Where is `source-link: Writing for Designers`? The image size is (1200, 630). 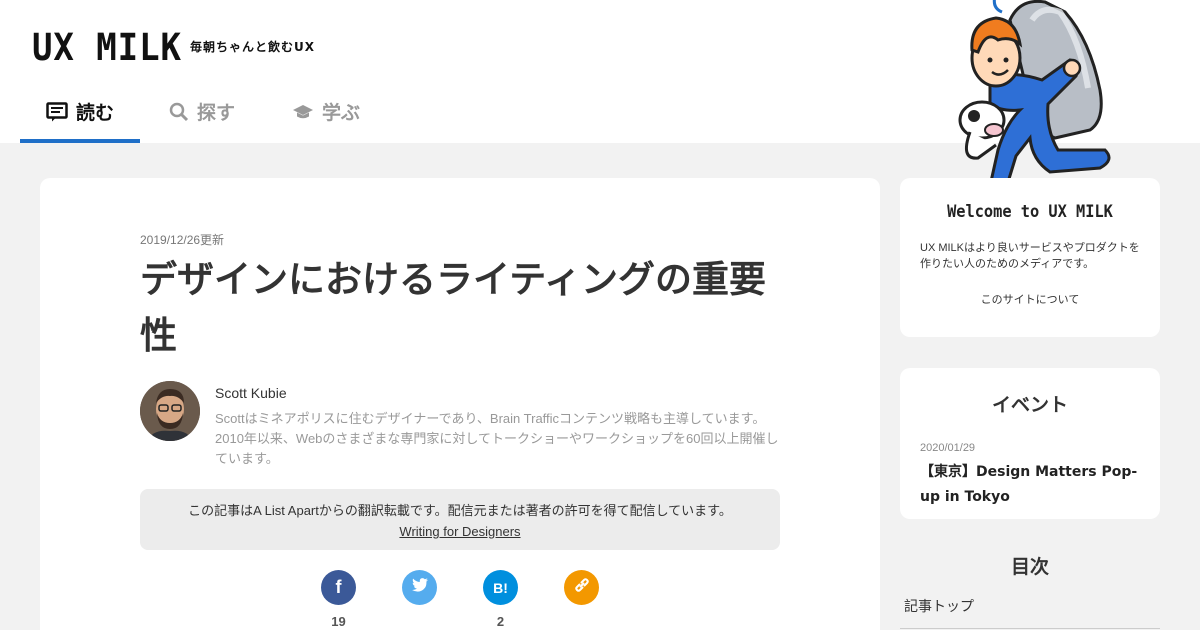
source-link: Writing for Designers is located at coordinates (459, 531).